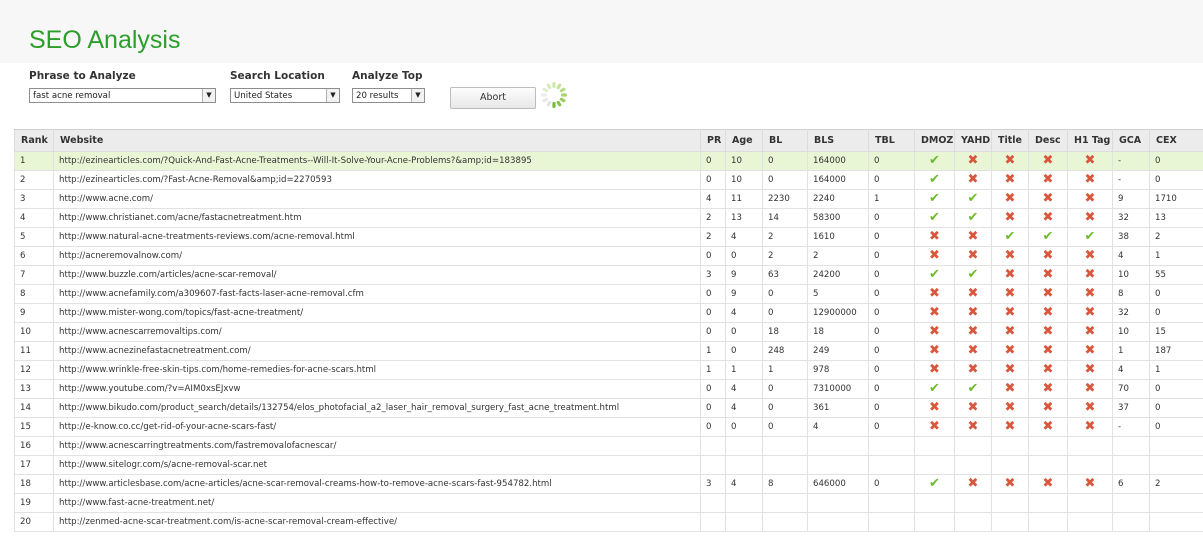 This screenshot has width=1203, height=537. I want to click on cell-dmoz, so click(934, 446).